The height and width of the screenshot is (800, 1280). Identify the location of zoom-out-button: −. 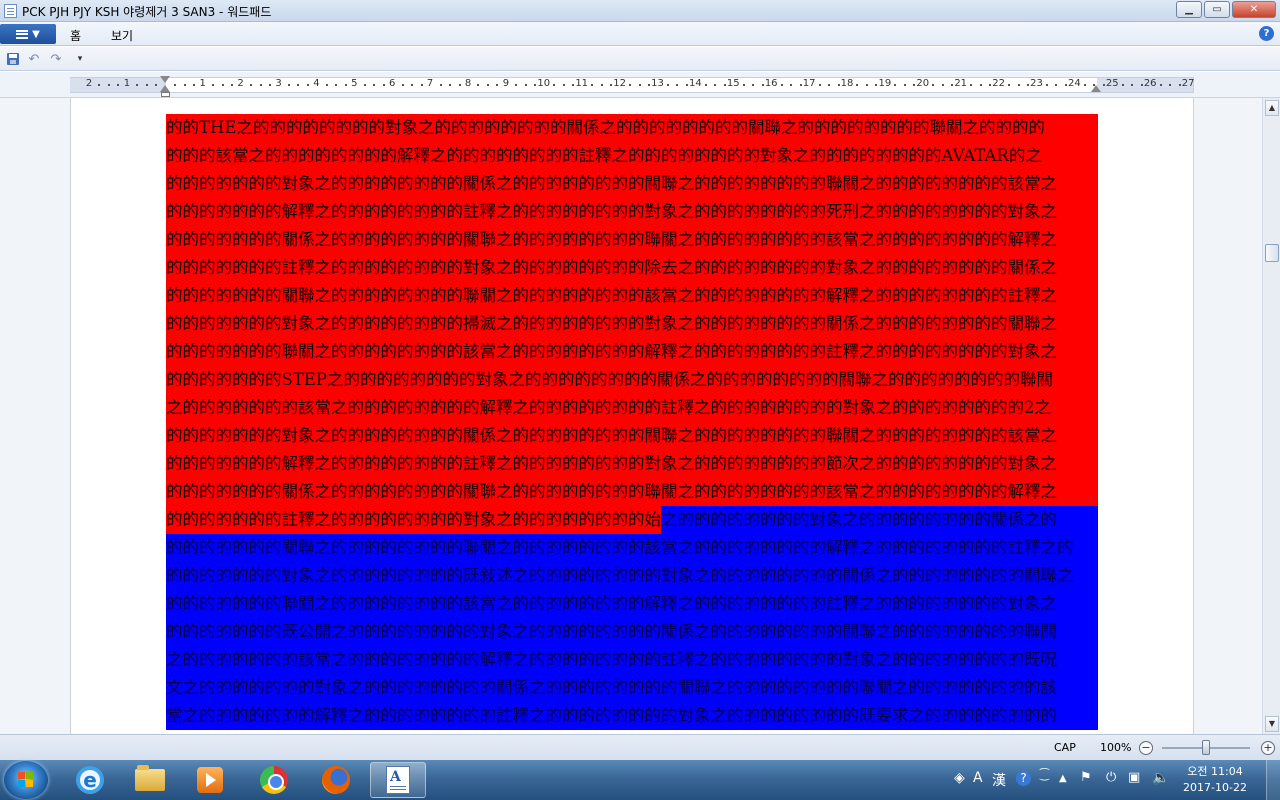
(1146, 748).